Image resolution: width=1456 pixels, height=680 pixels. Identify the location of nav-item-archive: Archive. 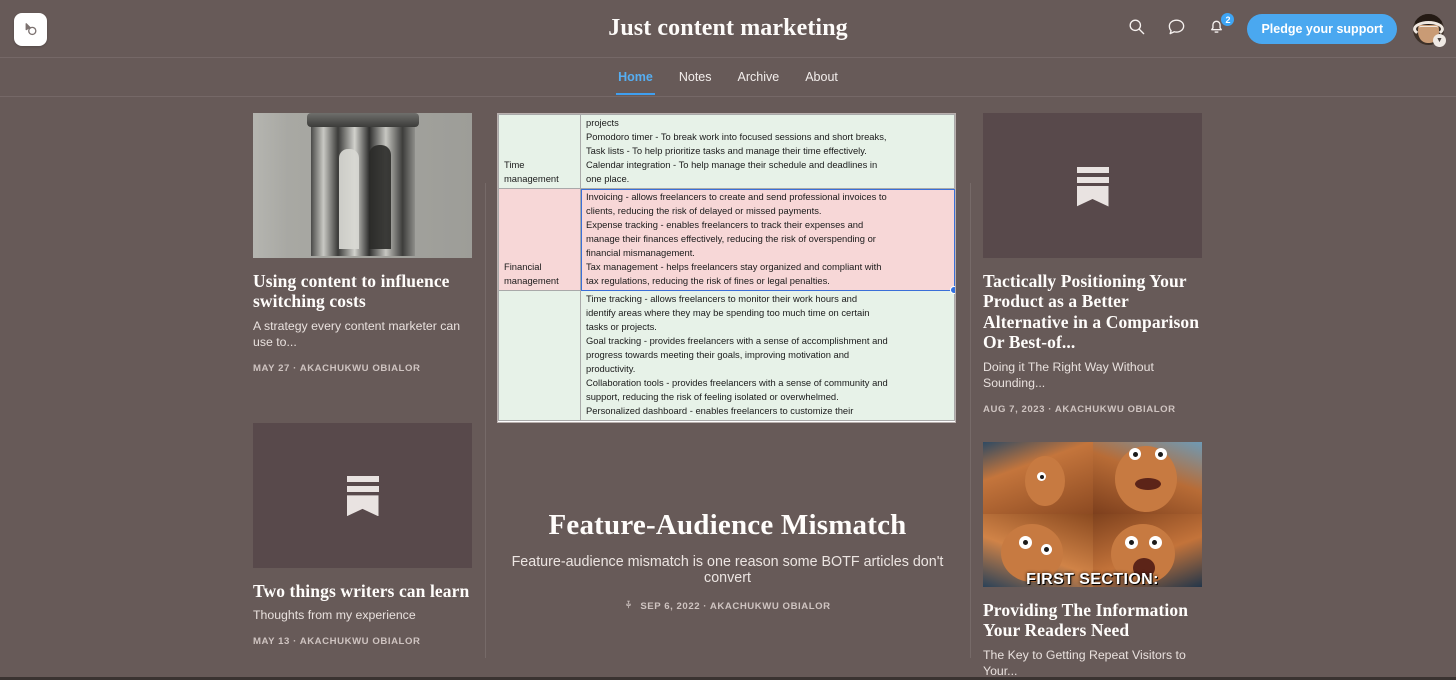
(759, 77).